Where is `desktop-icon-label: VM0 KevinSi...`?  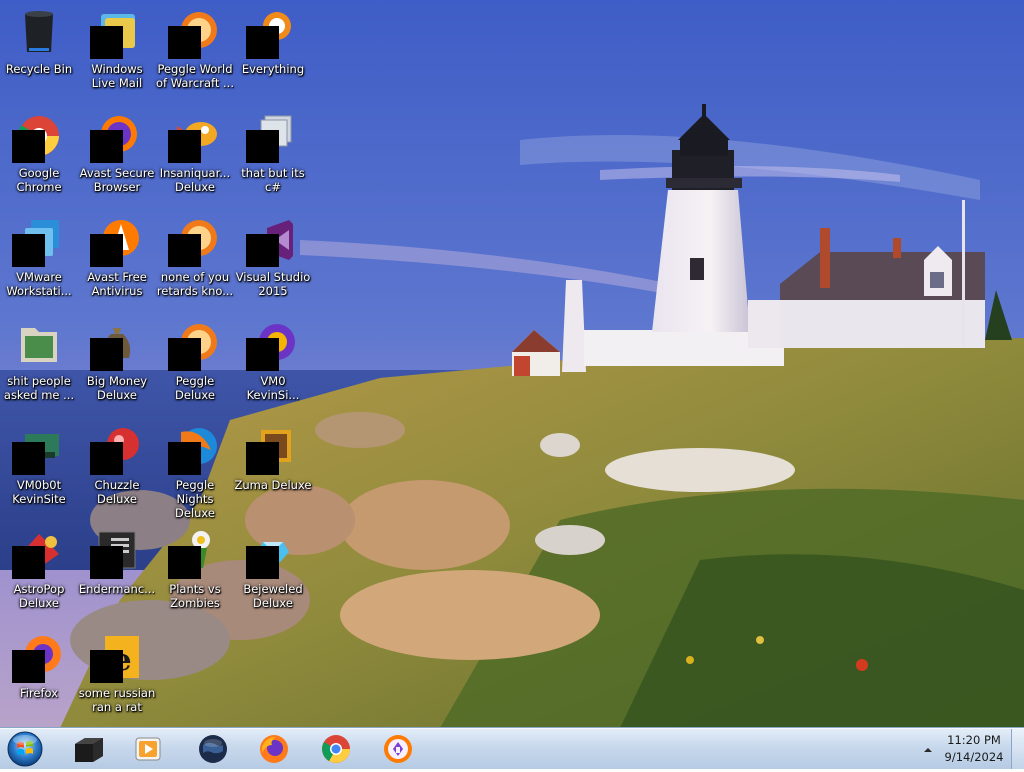 desktop-icon-label: VM0 KevinSi... is located at coordinates (273, 388).